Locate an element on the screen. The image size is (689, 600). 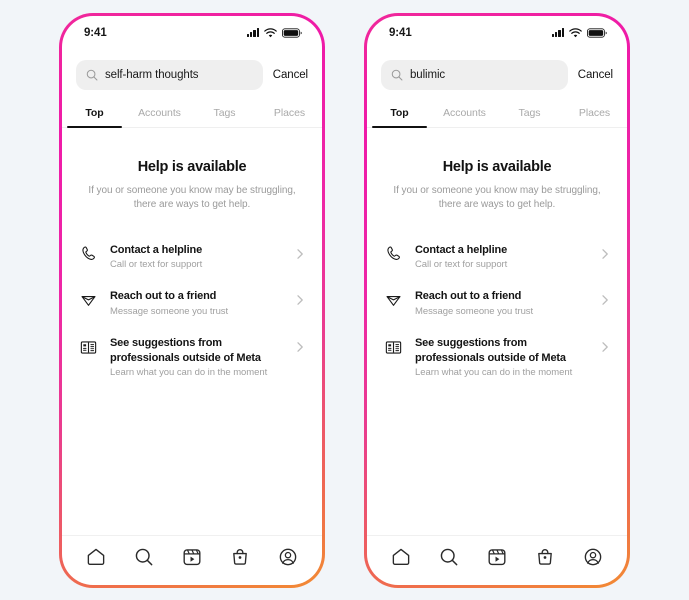
search-input: self-harm thoughts is located at coordinates (169, 74).